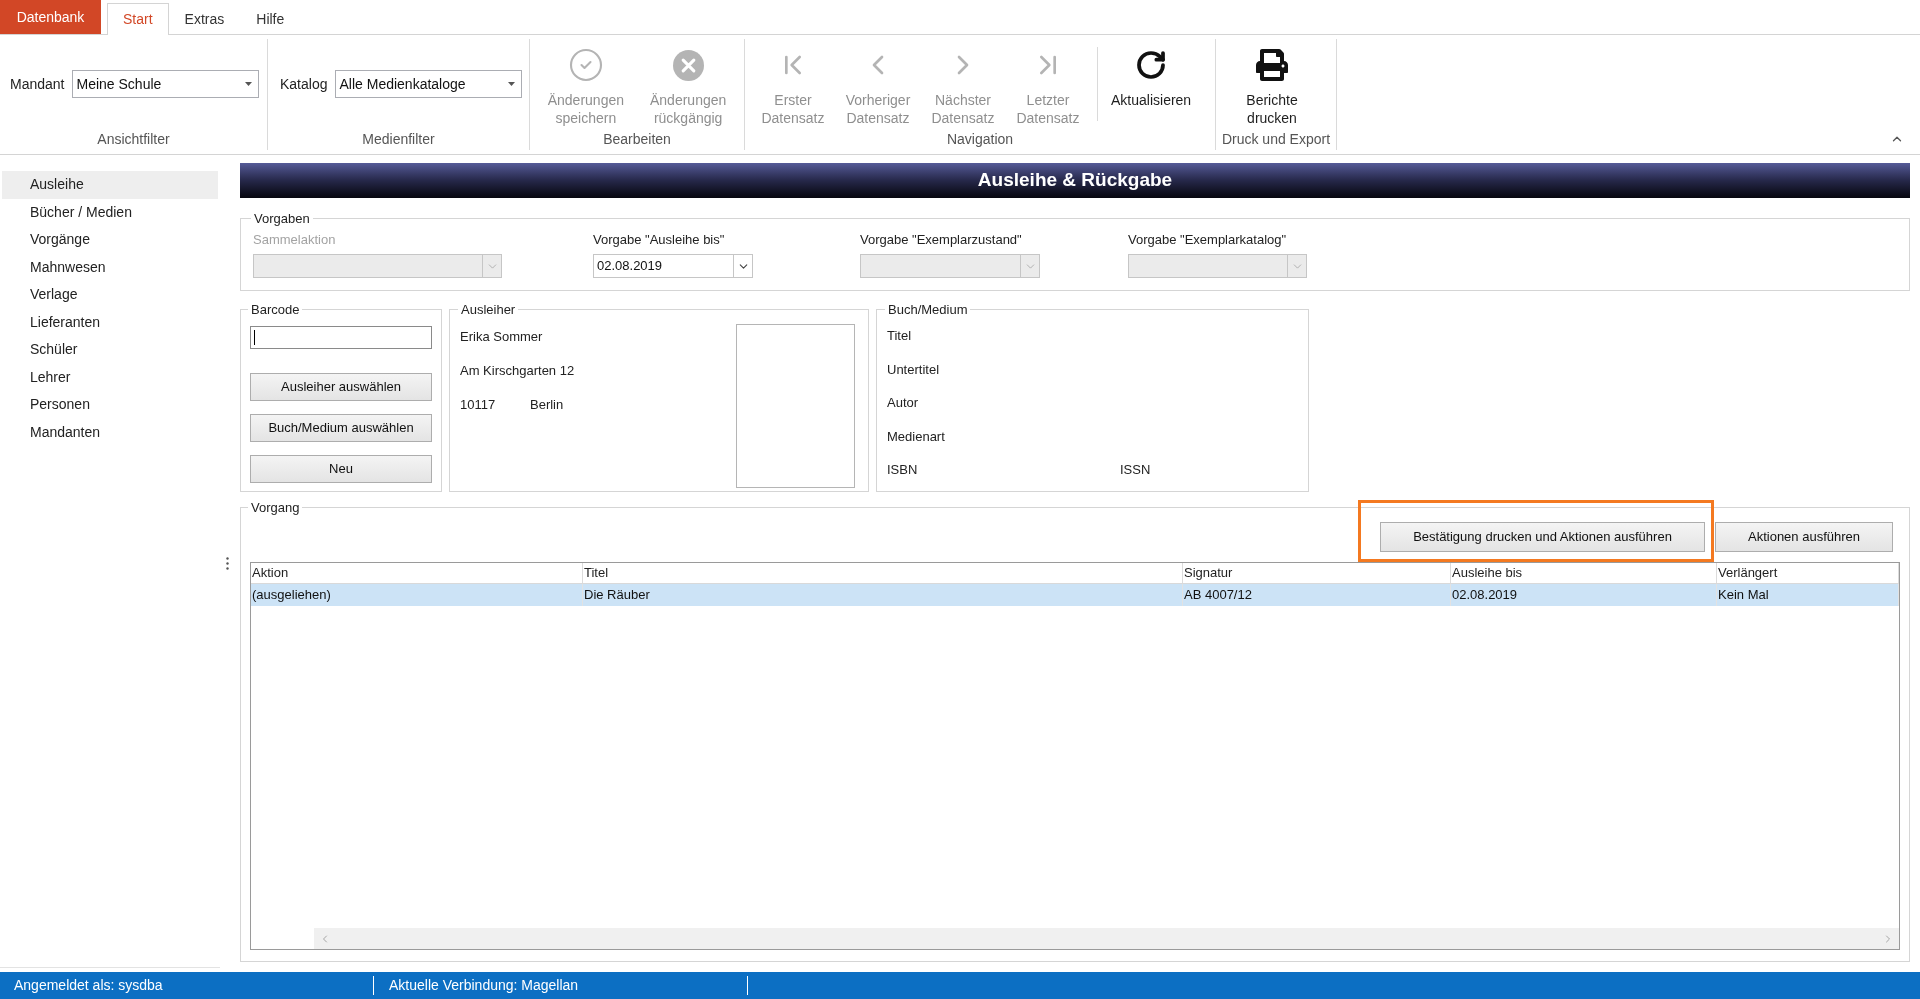 Image resolution: width=1920 pixels, height=999 pixels. Describe the element at coordinates (637, 139) in the screenshot. I see `group-label: Bearbeiten` at that location.